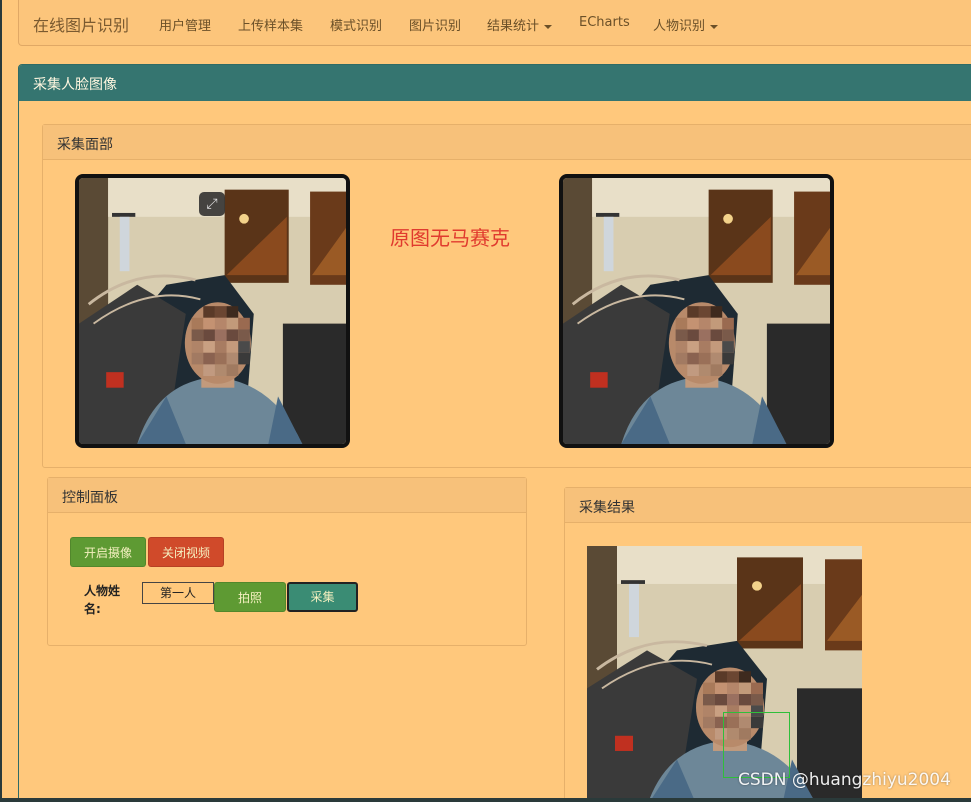 This screenshot has height=802, width=971. I want to click on person-name-input: 第一人, so click(178, 593).